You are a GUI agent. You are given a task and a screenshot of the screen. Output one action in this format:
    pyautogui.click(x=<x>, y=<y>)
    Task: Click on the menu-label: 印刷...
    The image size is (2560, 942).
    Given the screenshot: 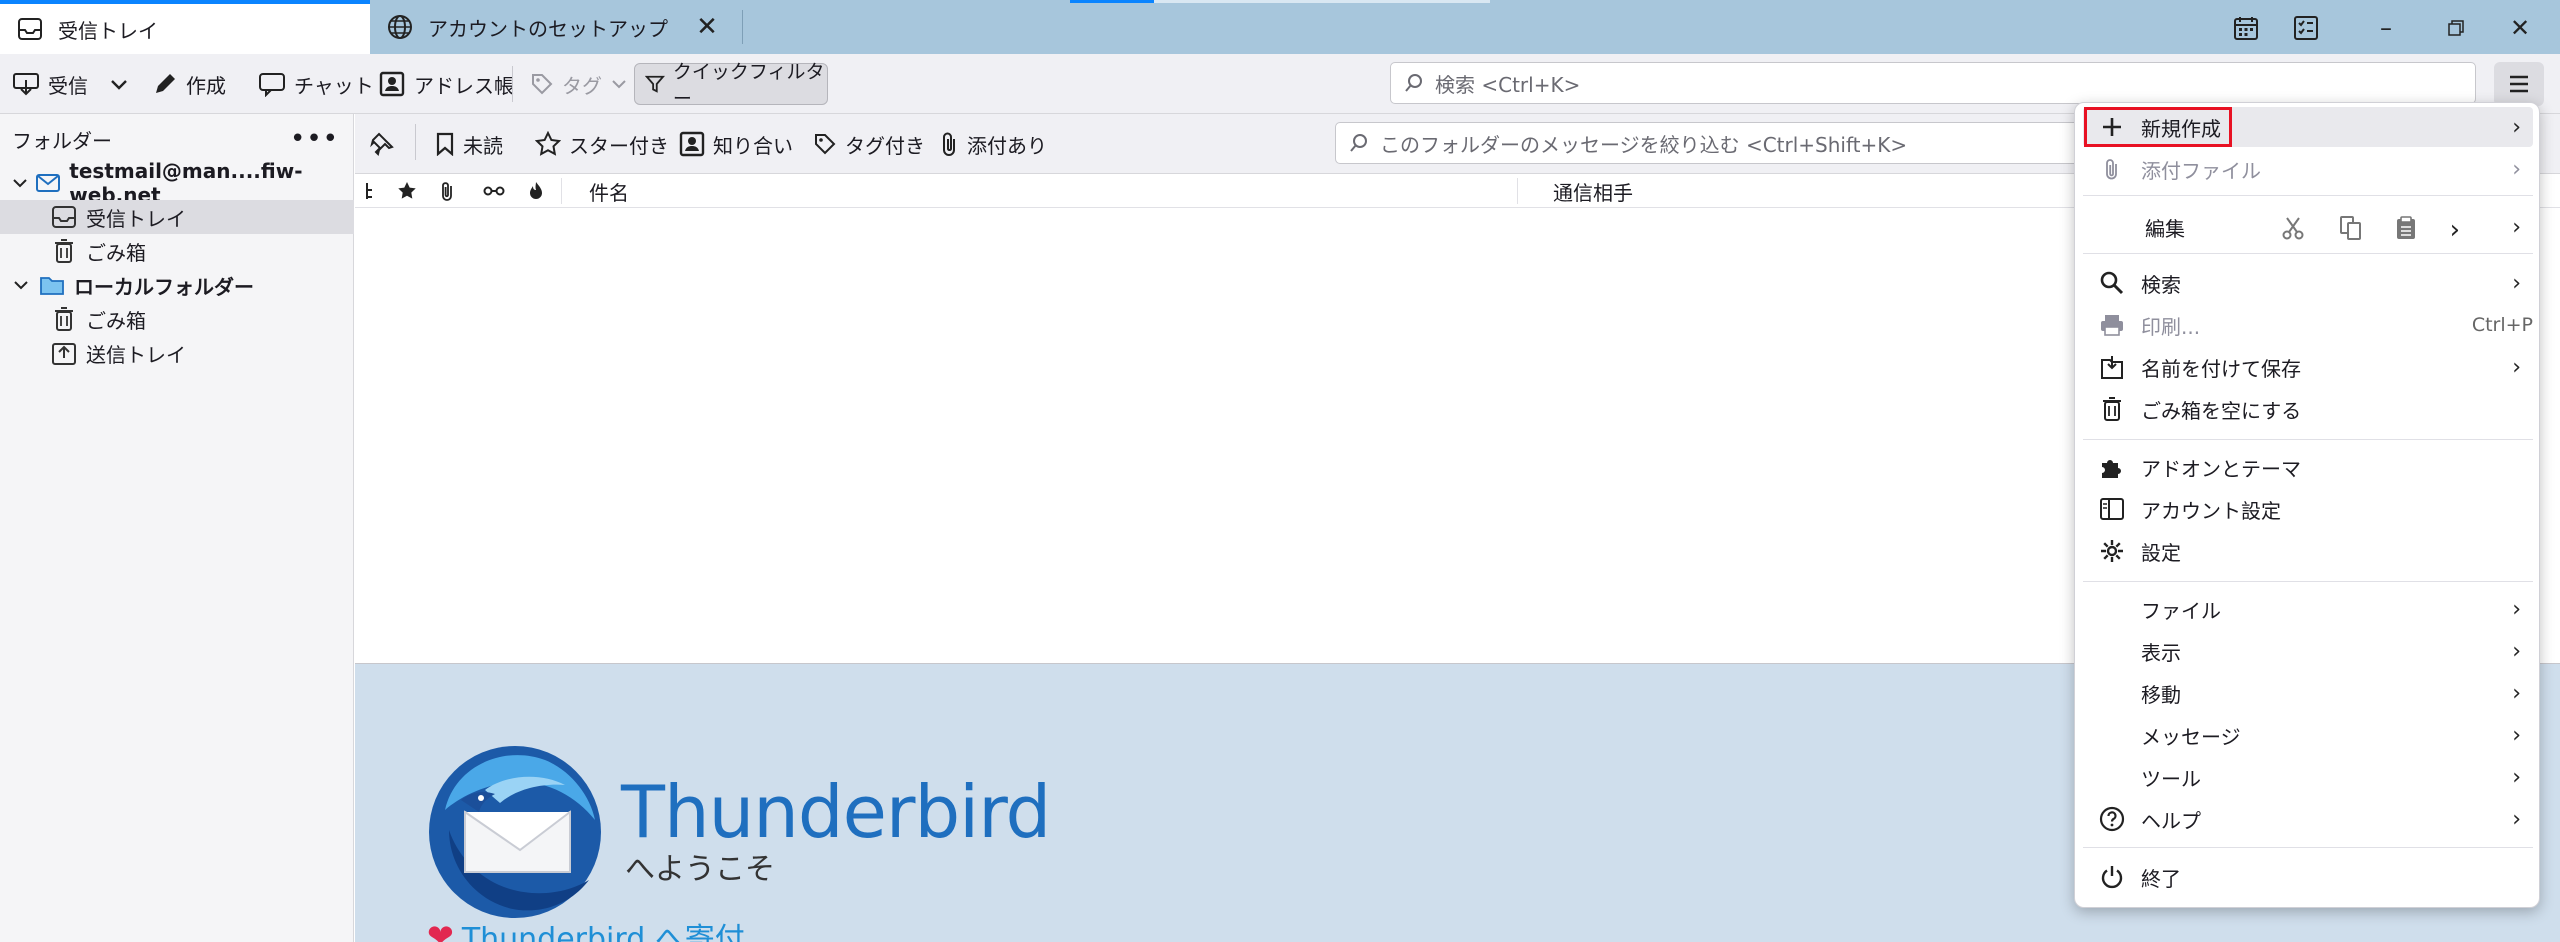 What is the action you would take?
    pyautogui.click(x=2171, y=326)
    